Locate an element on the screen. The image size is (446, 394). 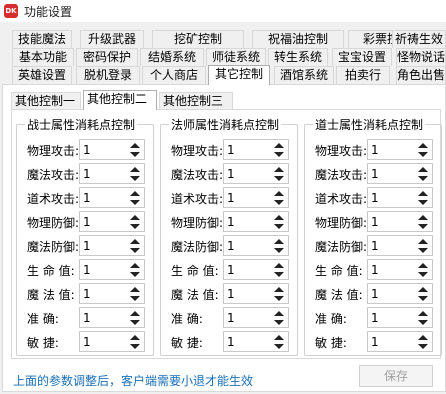
tab-tavern-system: 酒馆系统 is located at coordinates (304, 75).